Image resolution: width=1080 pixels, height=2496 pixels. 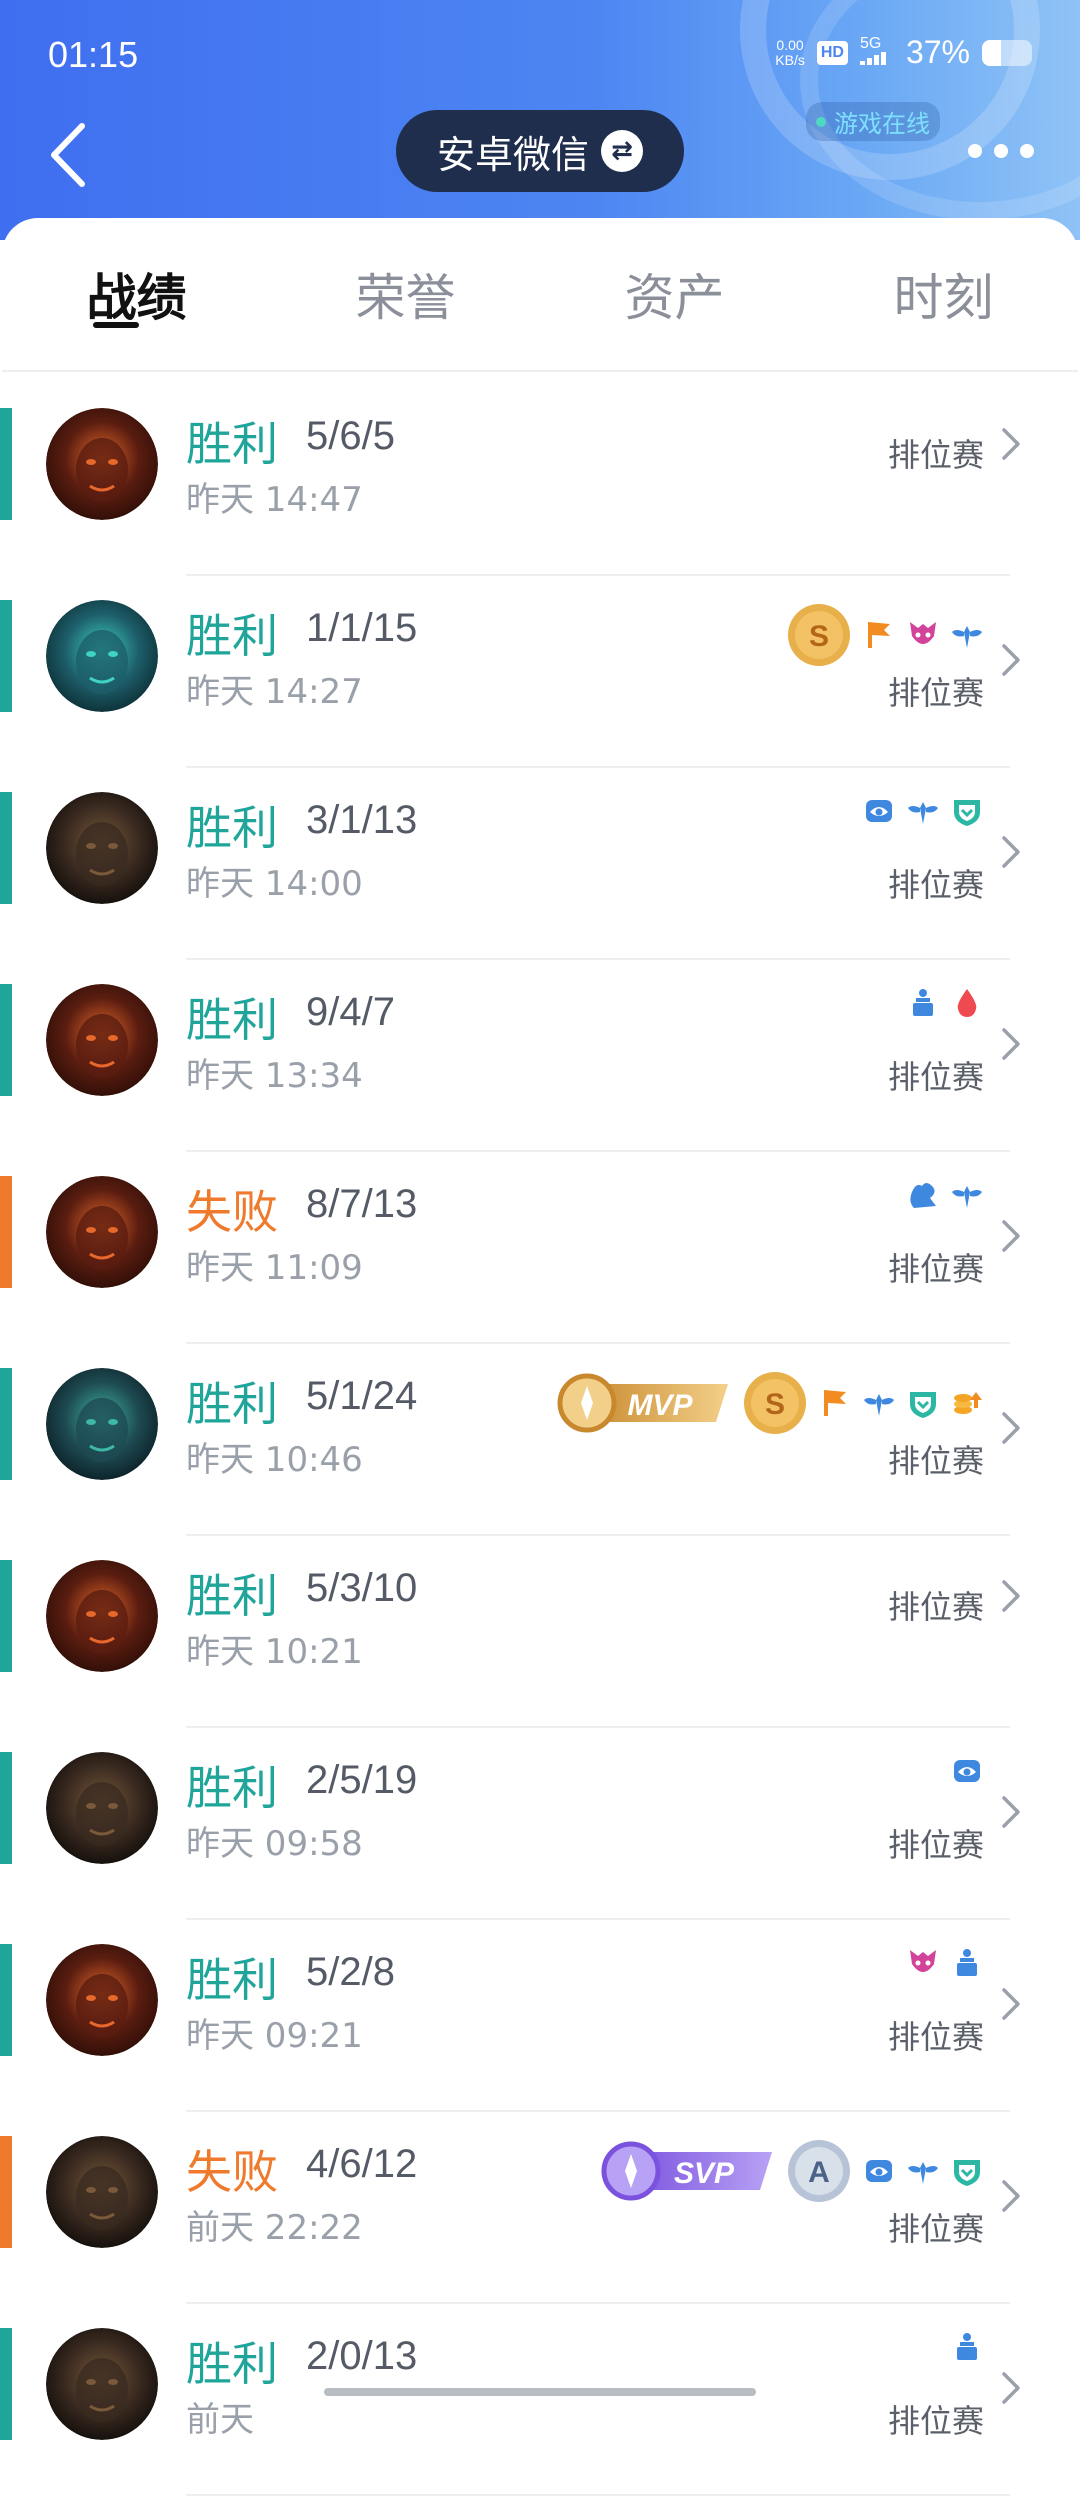 What do you see at coordinates (540, 480) in the screenshot?
I see `match-row: 胜利 5/6/5 昨天 14:47 排位赛` at bounding box center [540, 480].